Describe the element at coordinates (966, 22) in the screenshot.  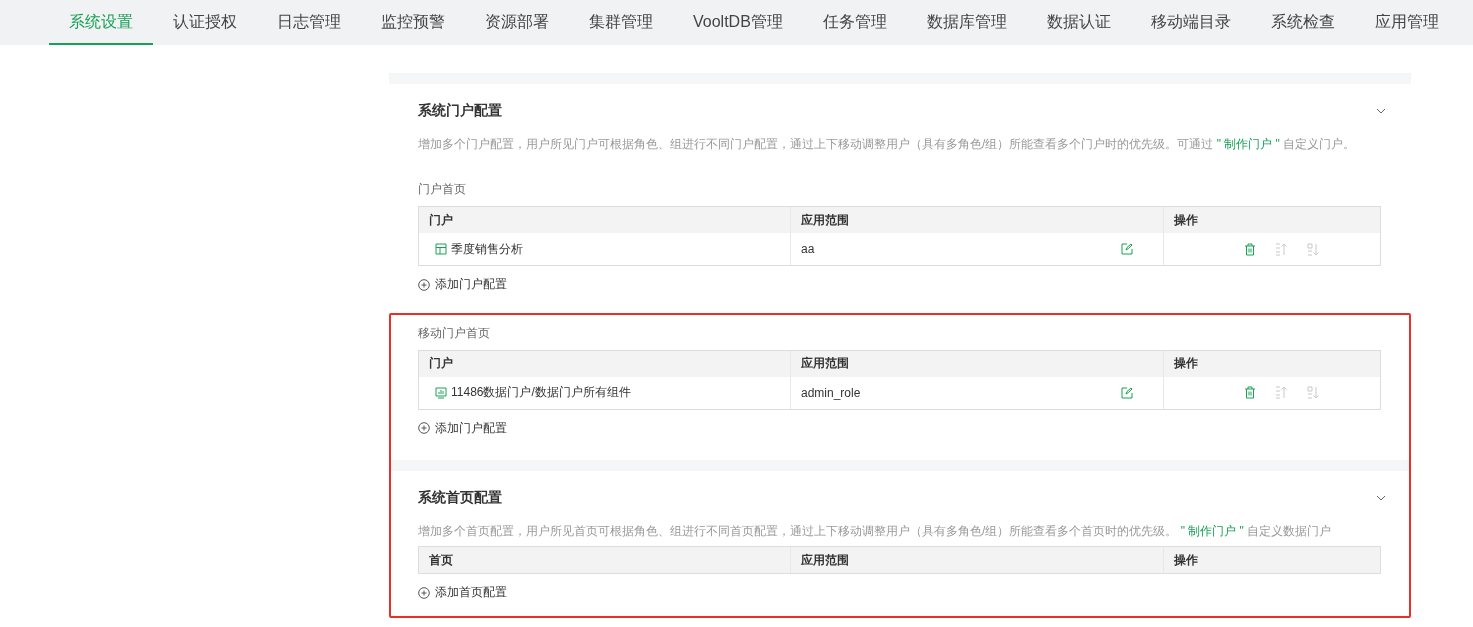
I see `nav-tab: 数据库管理` at that location.